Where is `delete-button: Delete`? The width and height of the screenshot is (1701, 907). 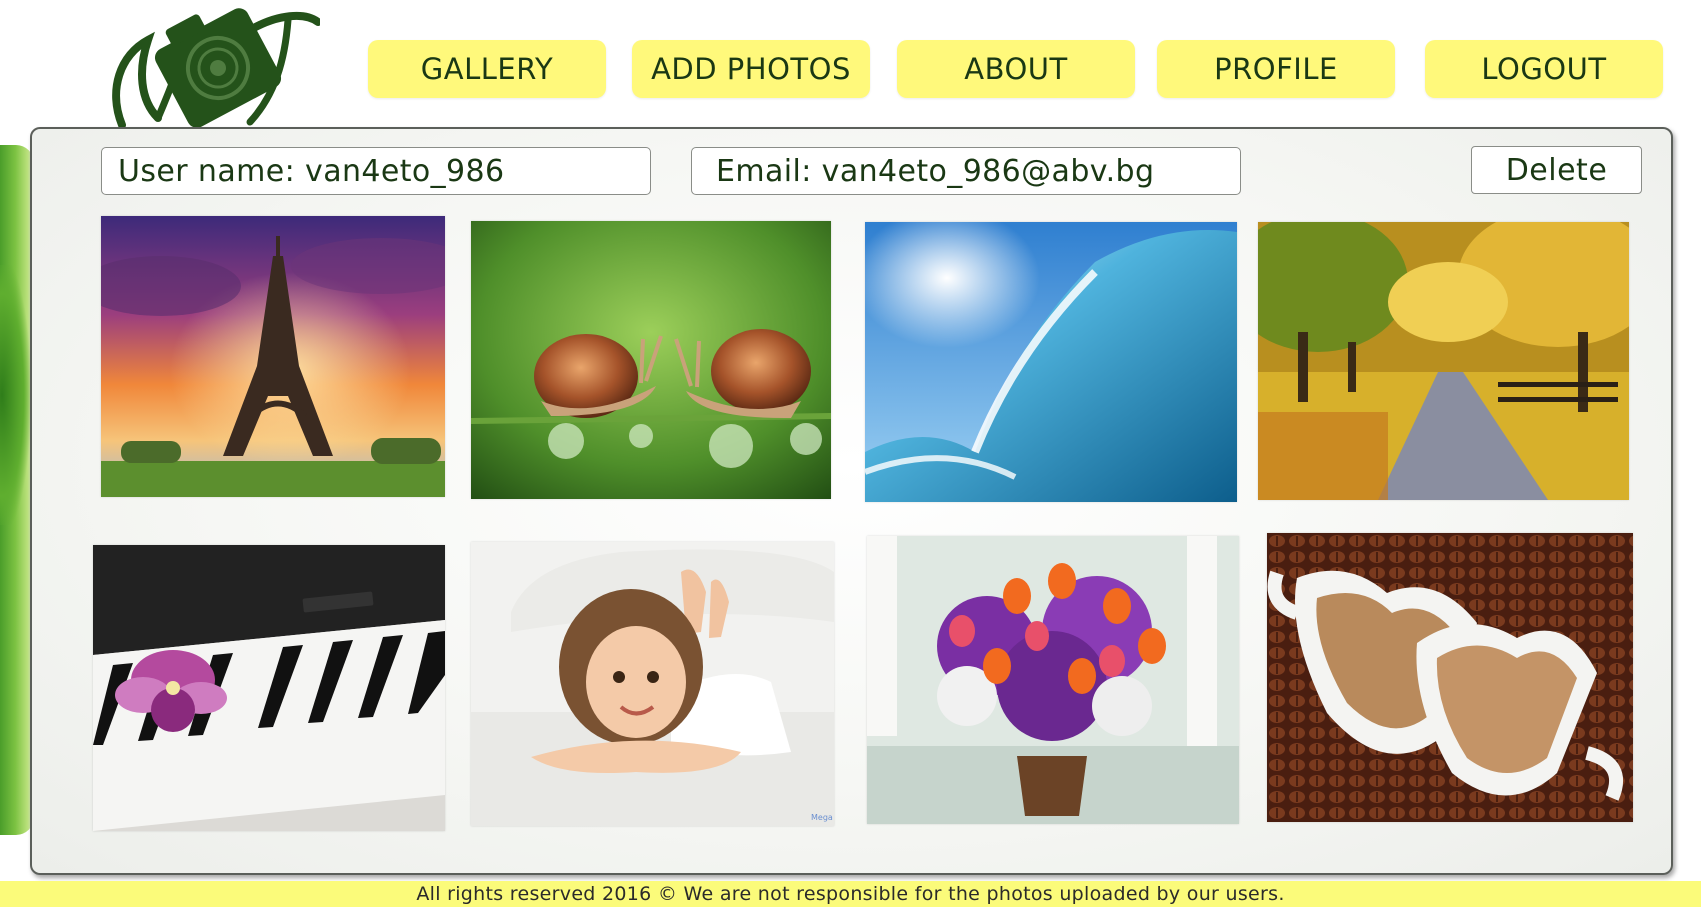 delete-button: Delete is located at coordinates (1556, 170).